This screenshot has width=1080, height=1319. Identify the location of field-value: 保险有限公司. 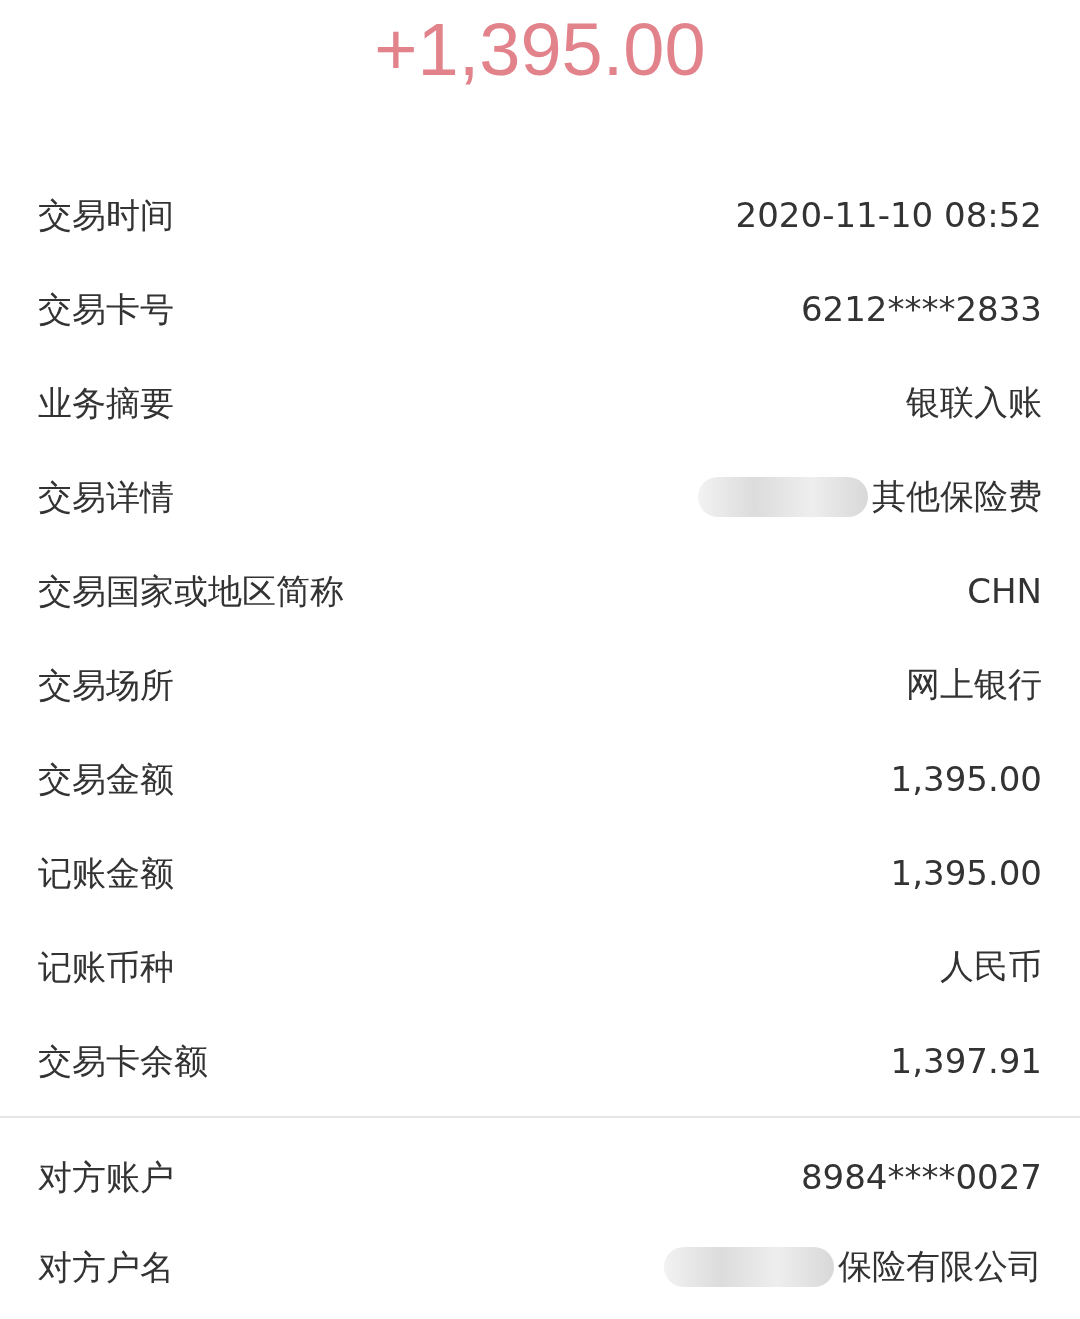
(940, 1266).